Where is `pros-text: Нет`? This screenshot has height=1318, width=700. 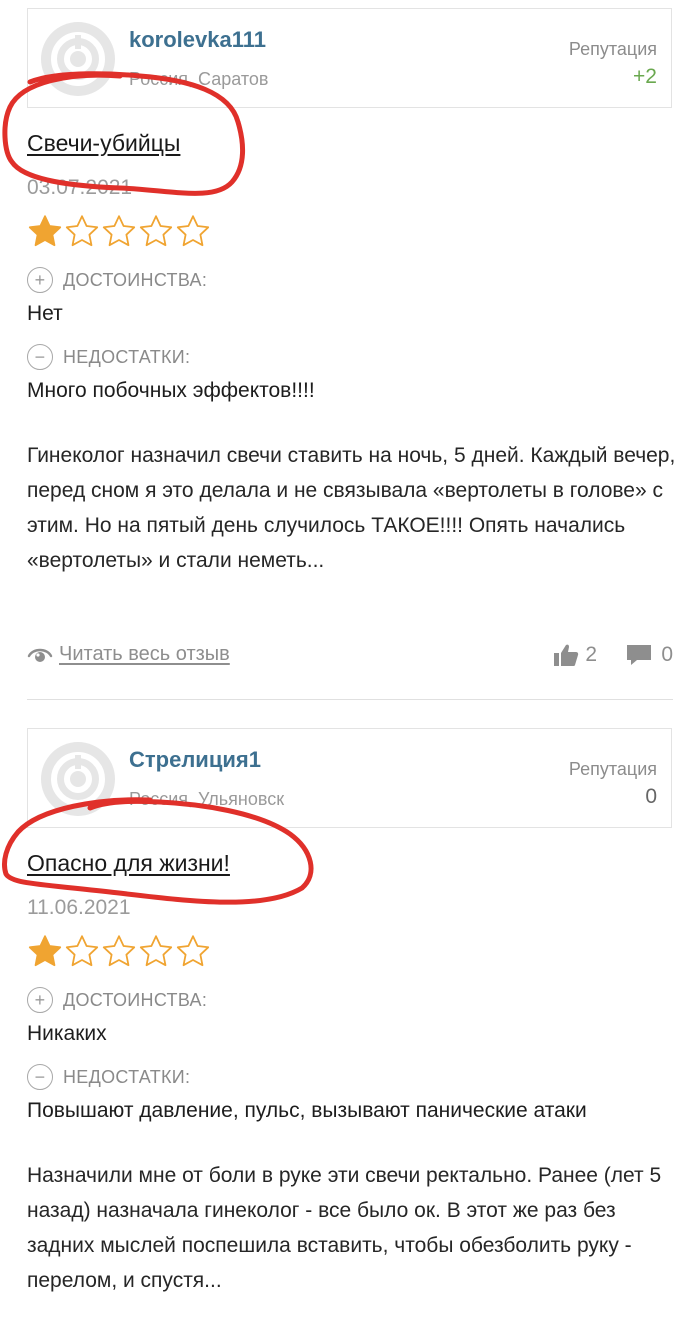 pros-text: Нет is located at coordinates (45, 313).